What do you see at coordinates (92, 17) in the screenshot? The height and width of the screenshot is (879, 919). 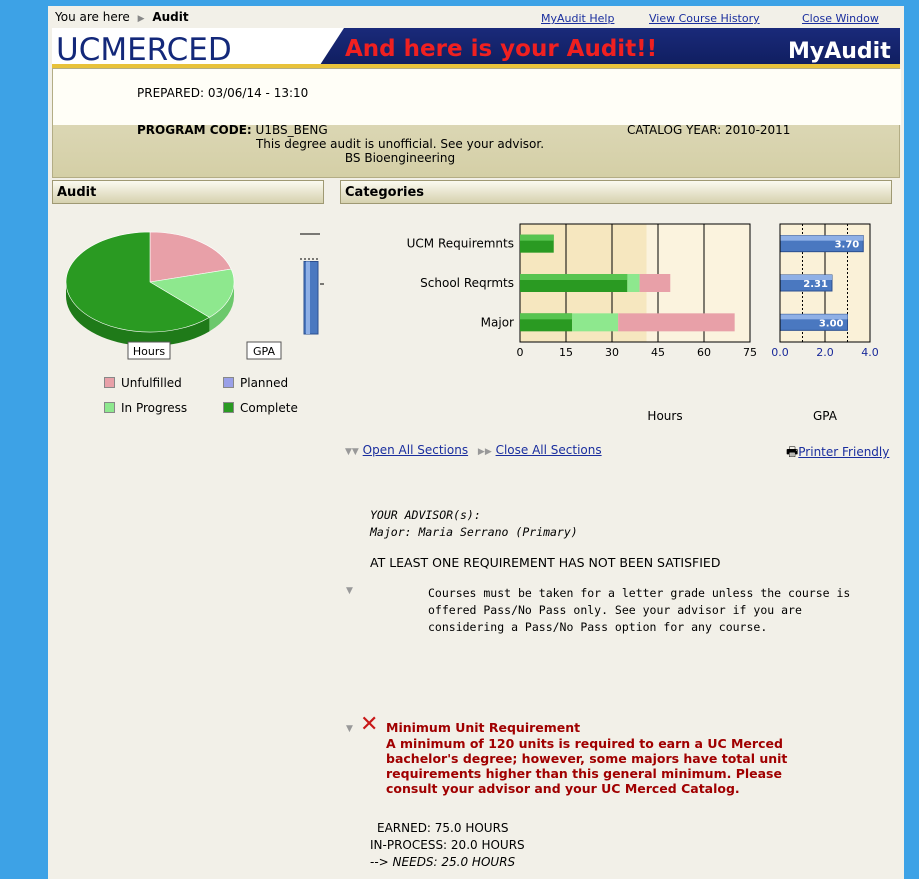 I see `breadcrumb-prefix: You are here` at bounding box center [92, 17].